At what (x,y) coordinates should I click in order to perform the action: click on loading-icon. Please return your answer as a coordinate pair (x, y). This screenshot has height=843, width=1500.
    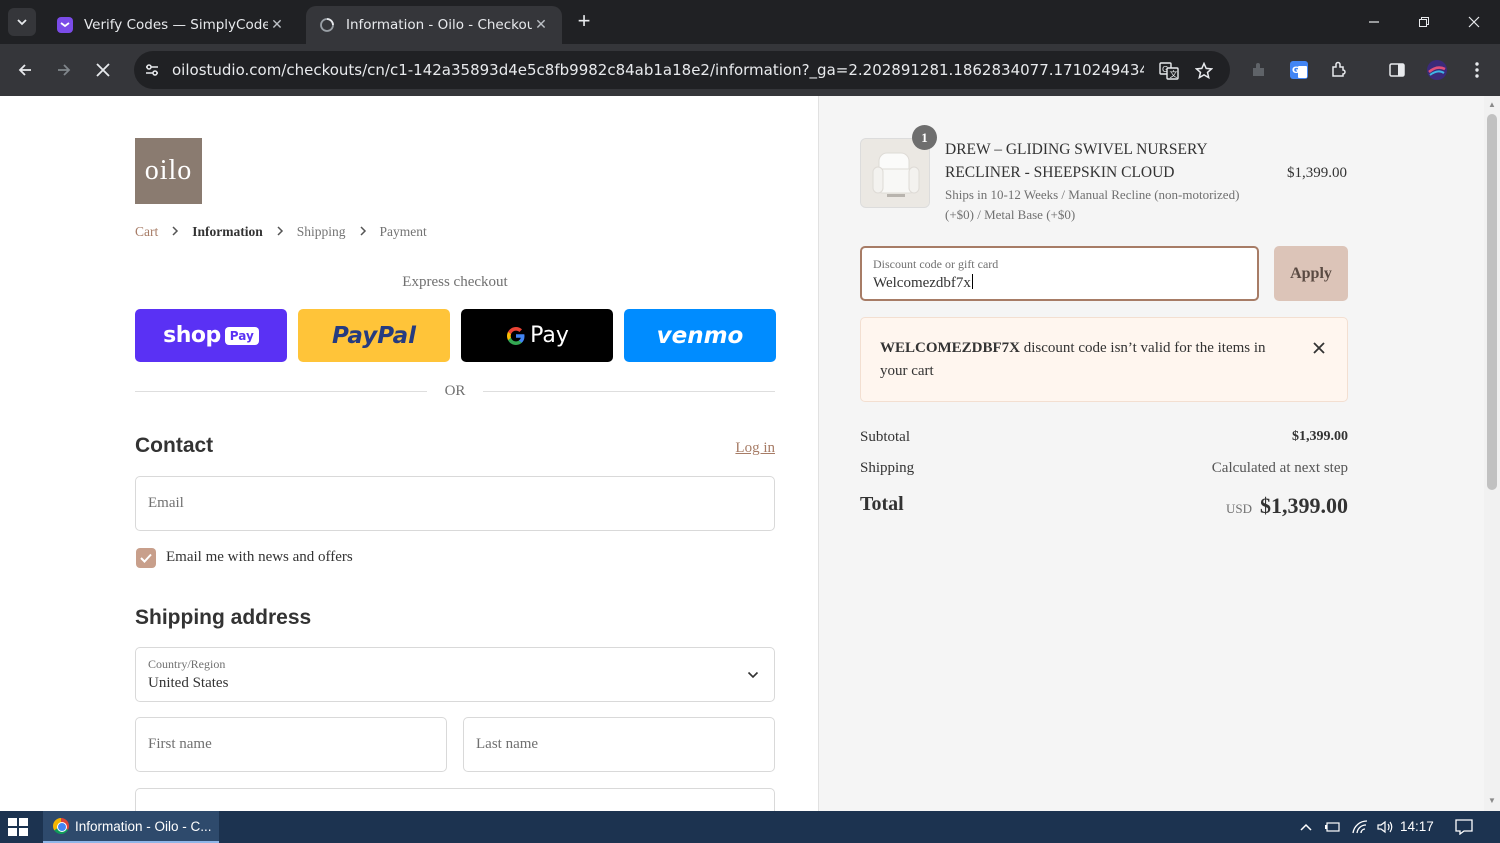
    Looking at the image, I should click on (327, 25).